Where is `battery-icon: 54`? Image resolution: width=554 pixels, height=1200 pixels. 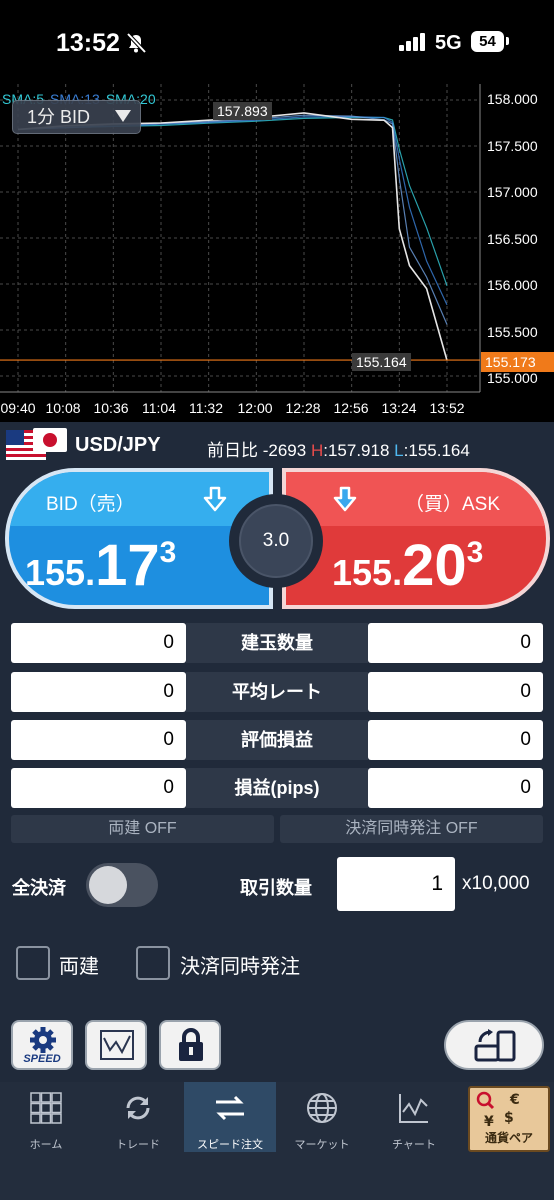
battery-icon: 54 is located at coordinates (487, 41).